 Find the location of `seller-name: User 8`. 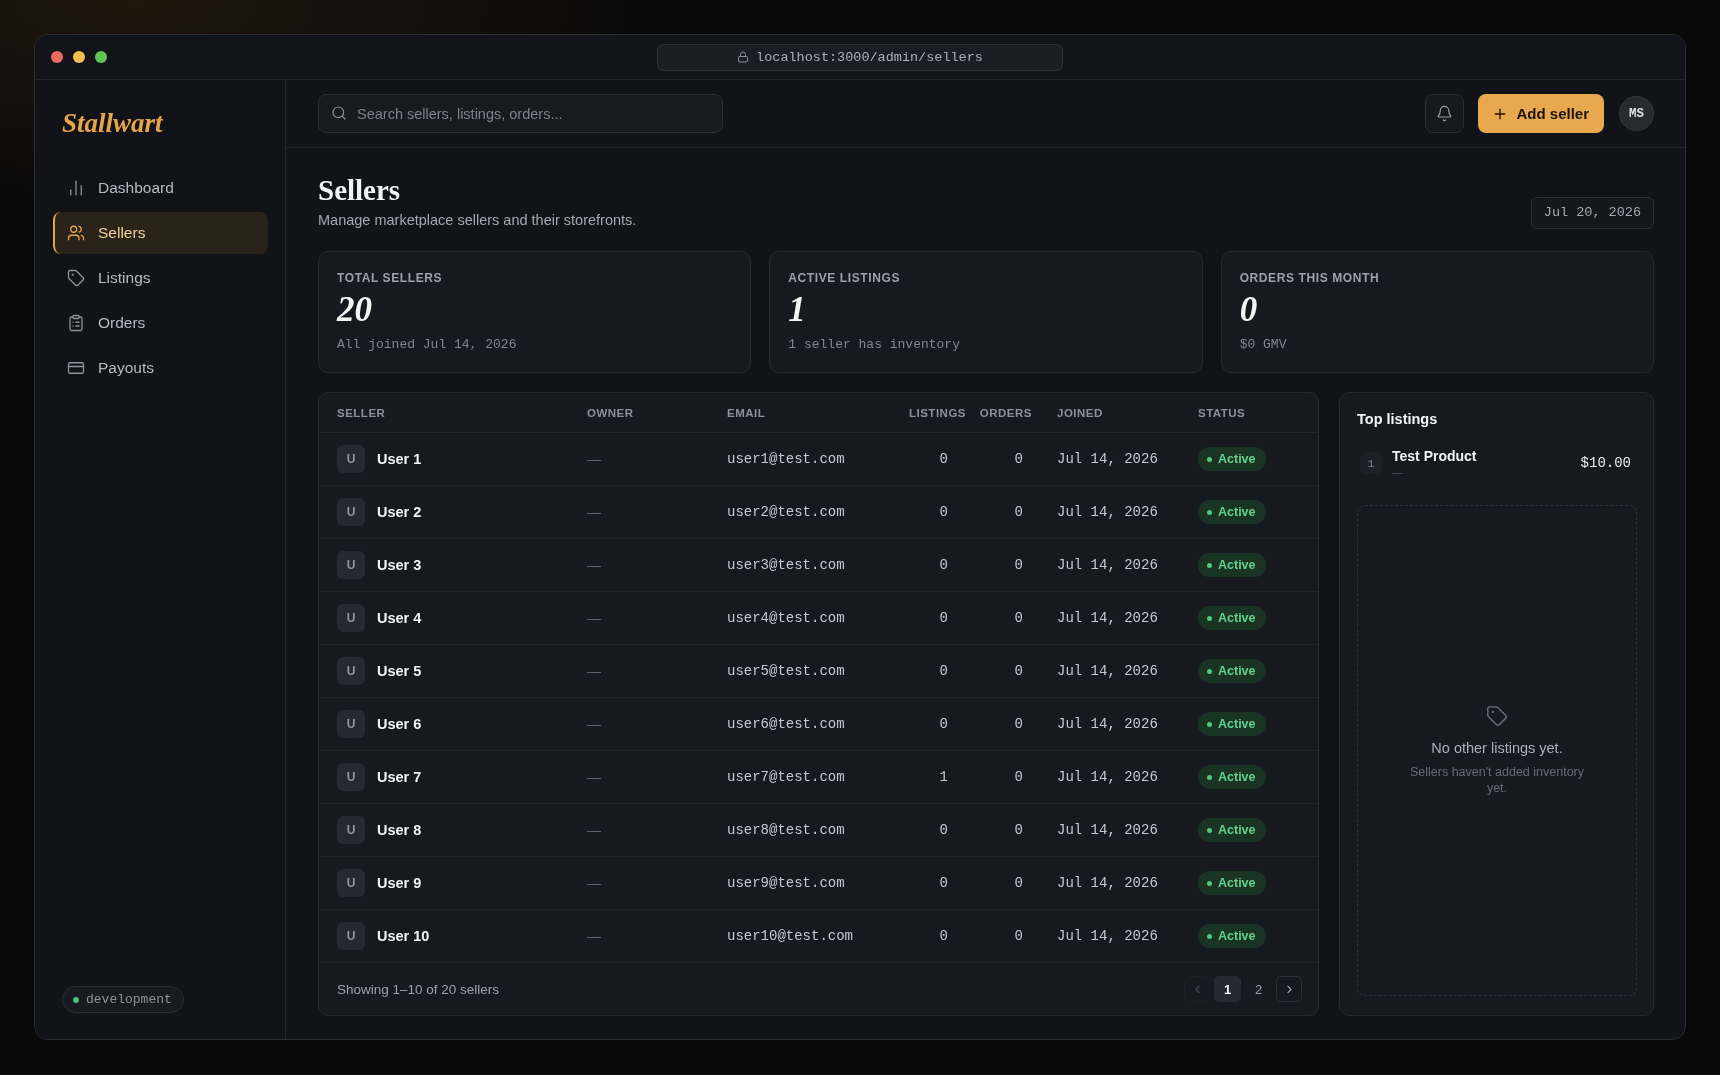

seller-name: User 8 is located at coordinates (399, 830).